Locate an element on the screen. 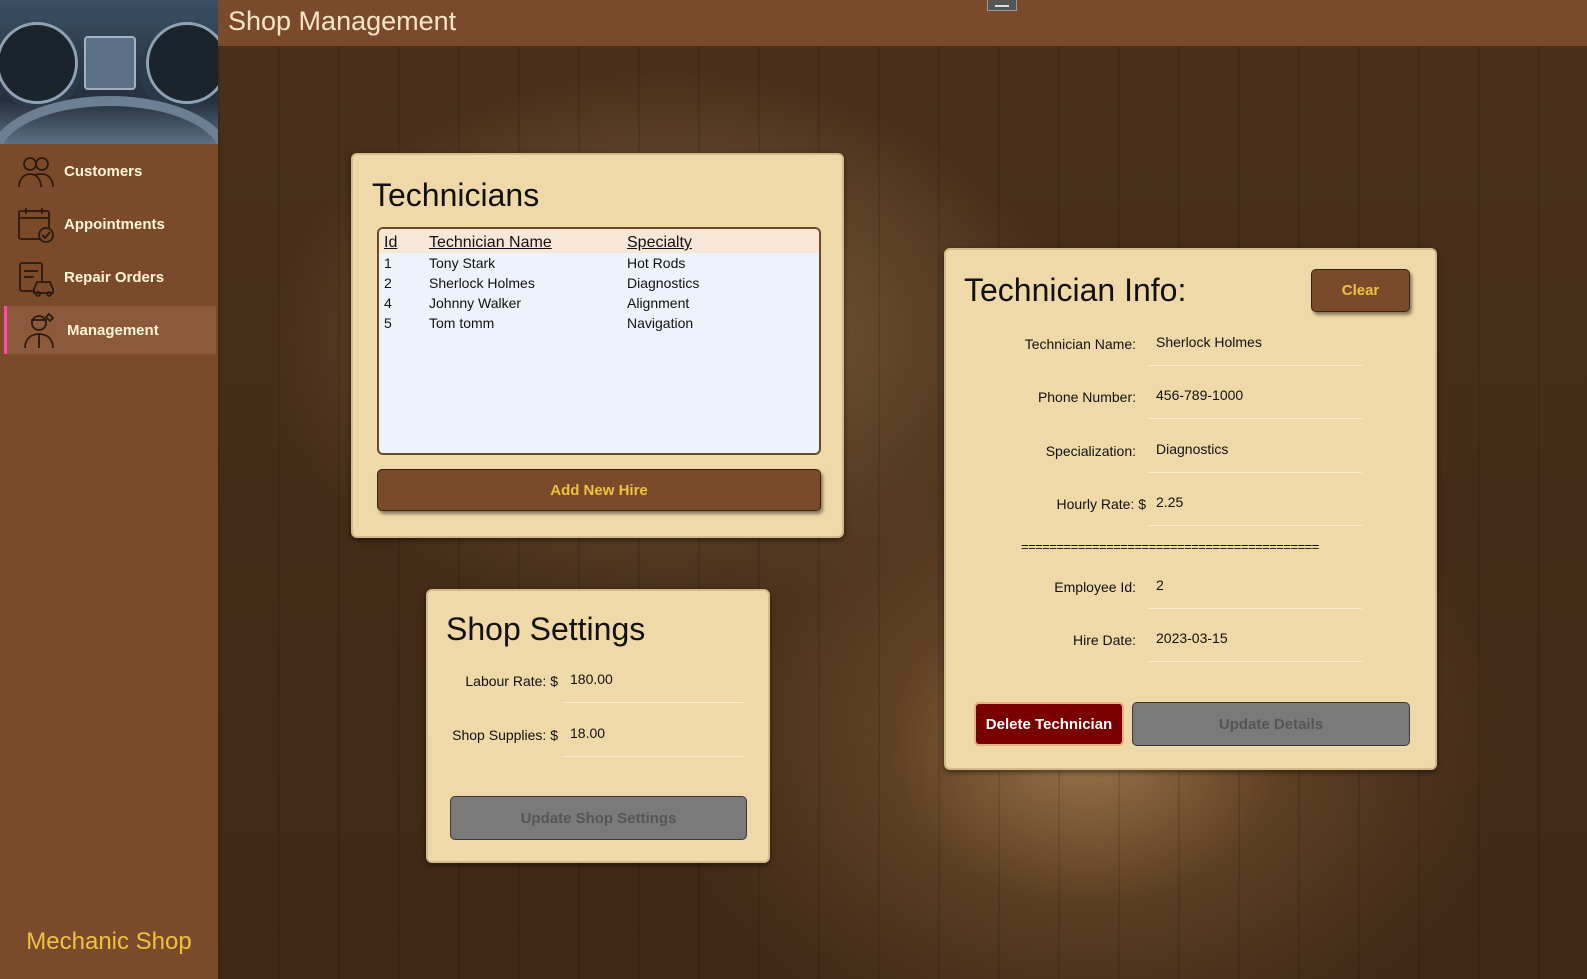  shop-supplies-label: Shop Supplies: $ is located at coordinates (505, 735).